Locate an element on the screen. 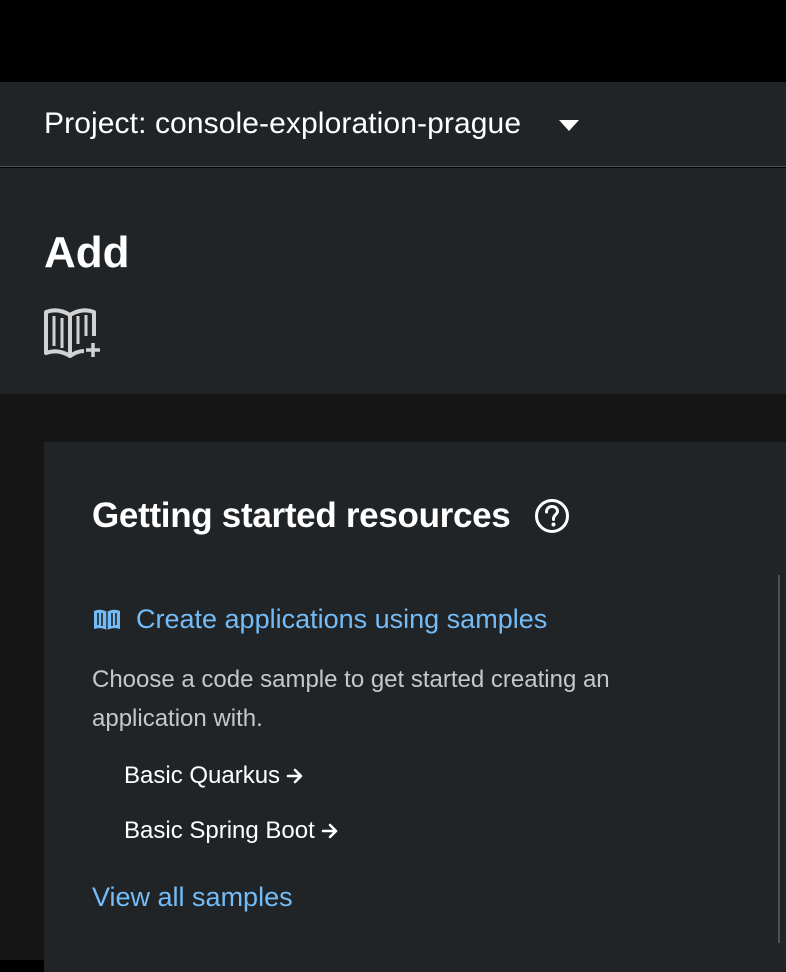 Image resolution: width=786 pixels, height=972 pixels. create-applications-link: Create applications using samples is located at coordinates (341, 619).